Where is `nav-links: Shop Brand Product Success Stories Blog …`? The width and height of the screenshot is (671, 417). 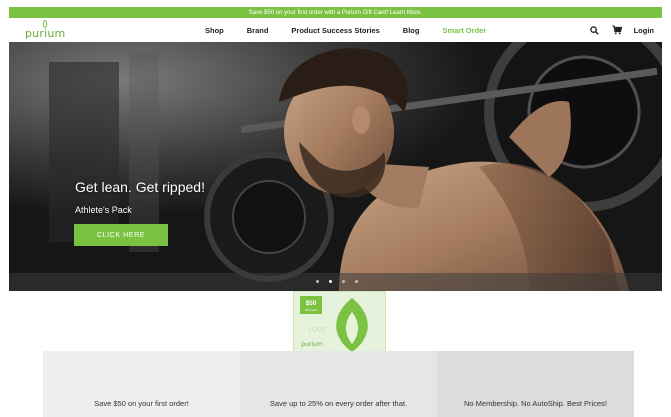 nav-links: Shop Brand Product Success Stories Blog … is located at coordinates (357, 30).